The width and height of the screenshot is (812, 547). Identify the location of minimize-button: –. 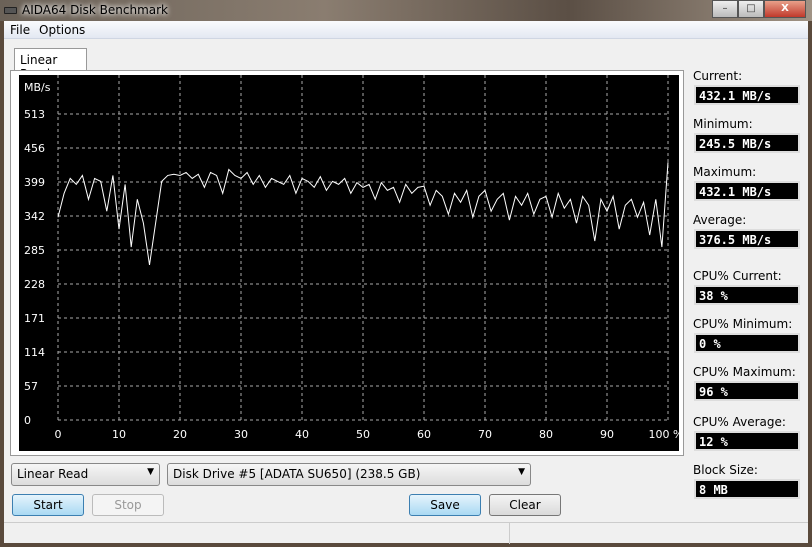
(725, 9).